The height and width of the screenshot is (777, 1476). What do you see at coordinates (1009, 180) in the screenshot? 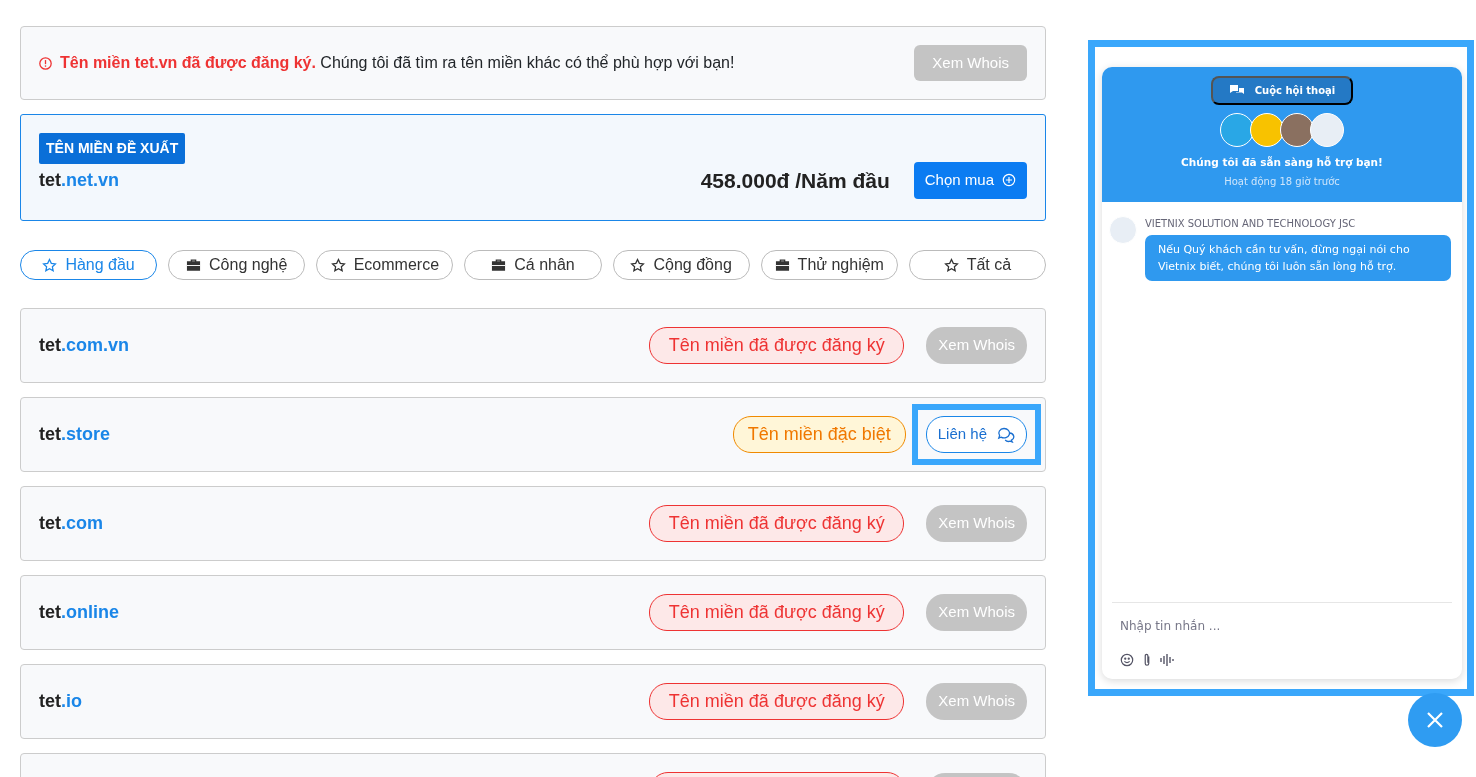
I see `plus-circle-icon` at bounding box center [1009, 180].